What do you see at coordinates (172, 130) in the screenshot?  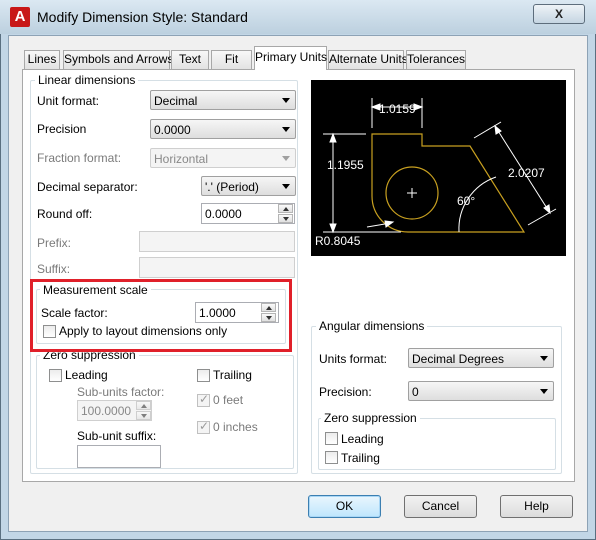 I see `precision-value: 0.0000` at bounding box center [172, 130].